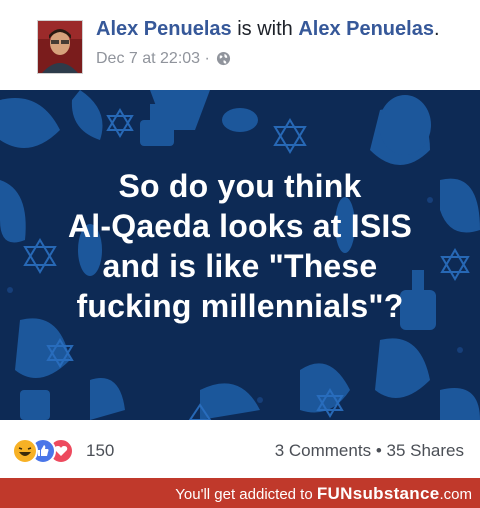  Describe the element at coordinates (244, 494) in the screenshot. I see `watermark-prefix: You'll get addicted to` at that location.